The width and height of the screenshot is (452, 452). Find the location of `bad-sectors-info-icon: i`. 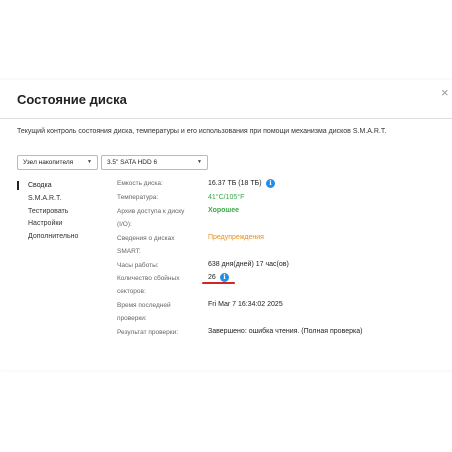

bad-sectors-info-icon: i is located at coordinates (224, 277).